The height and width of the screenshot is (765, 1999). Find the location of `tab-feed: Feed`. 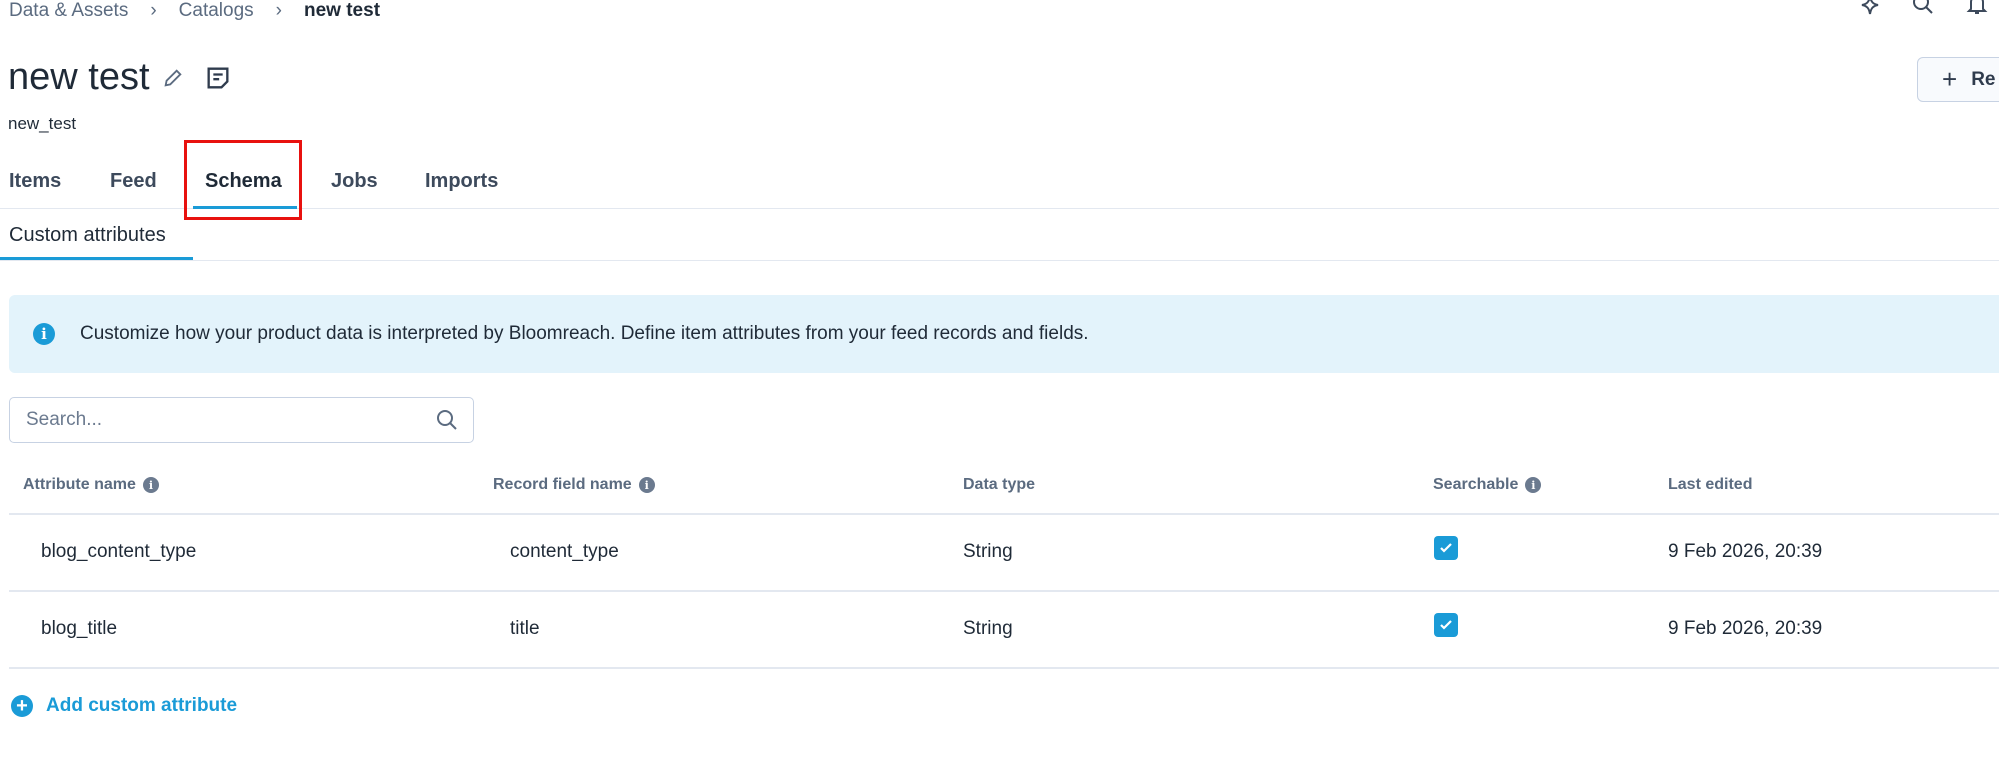

tab-feed: Feed is located at coordinates (133, 181).